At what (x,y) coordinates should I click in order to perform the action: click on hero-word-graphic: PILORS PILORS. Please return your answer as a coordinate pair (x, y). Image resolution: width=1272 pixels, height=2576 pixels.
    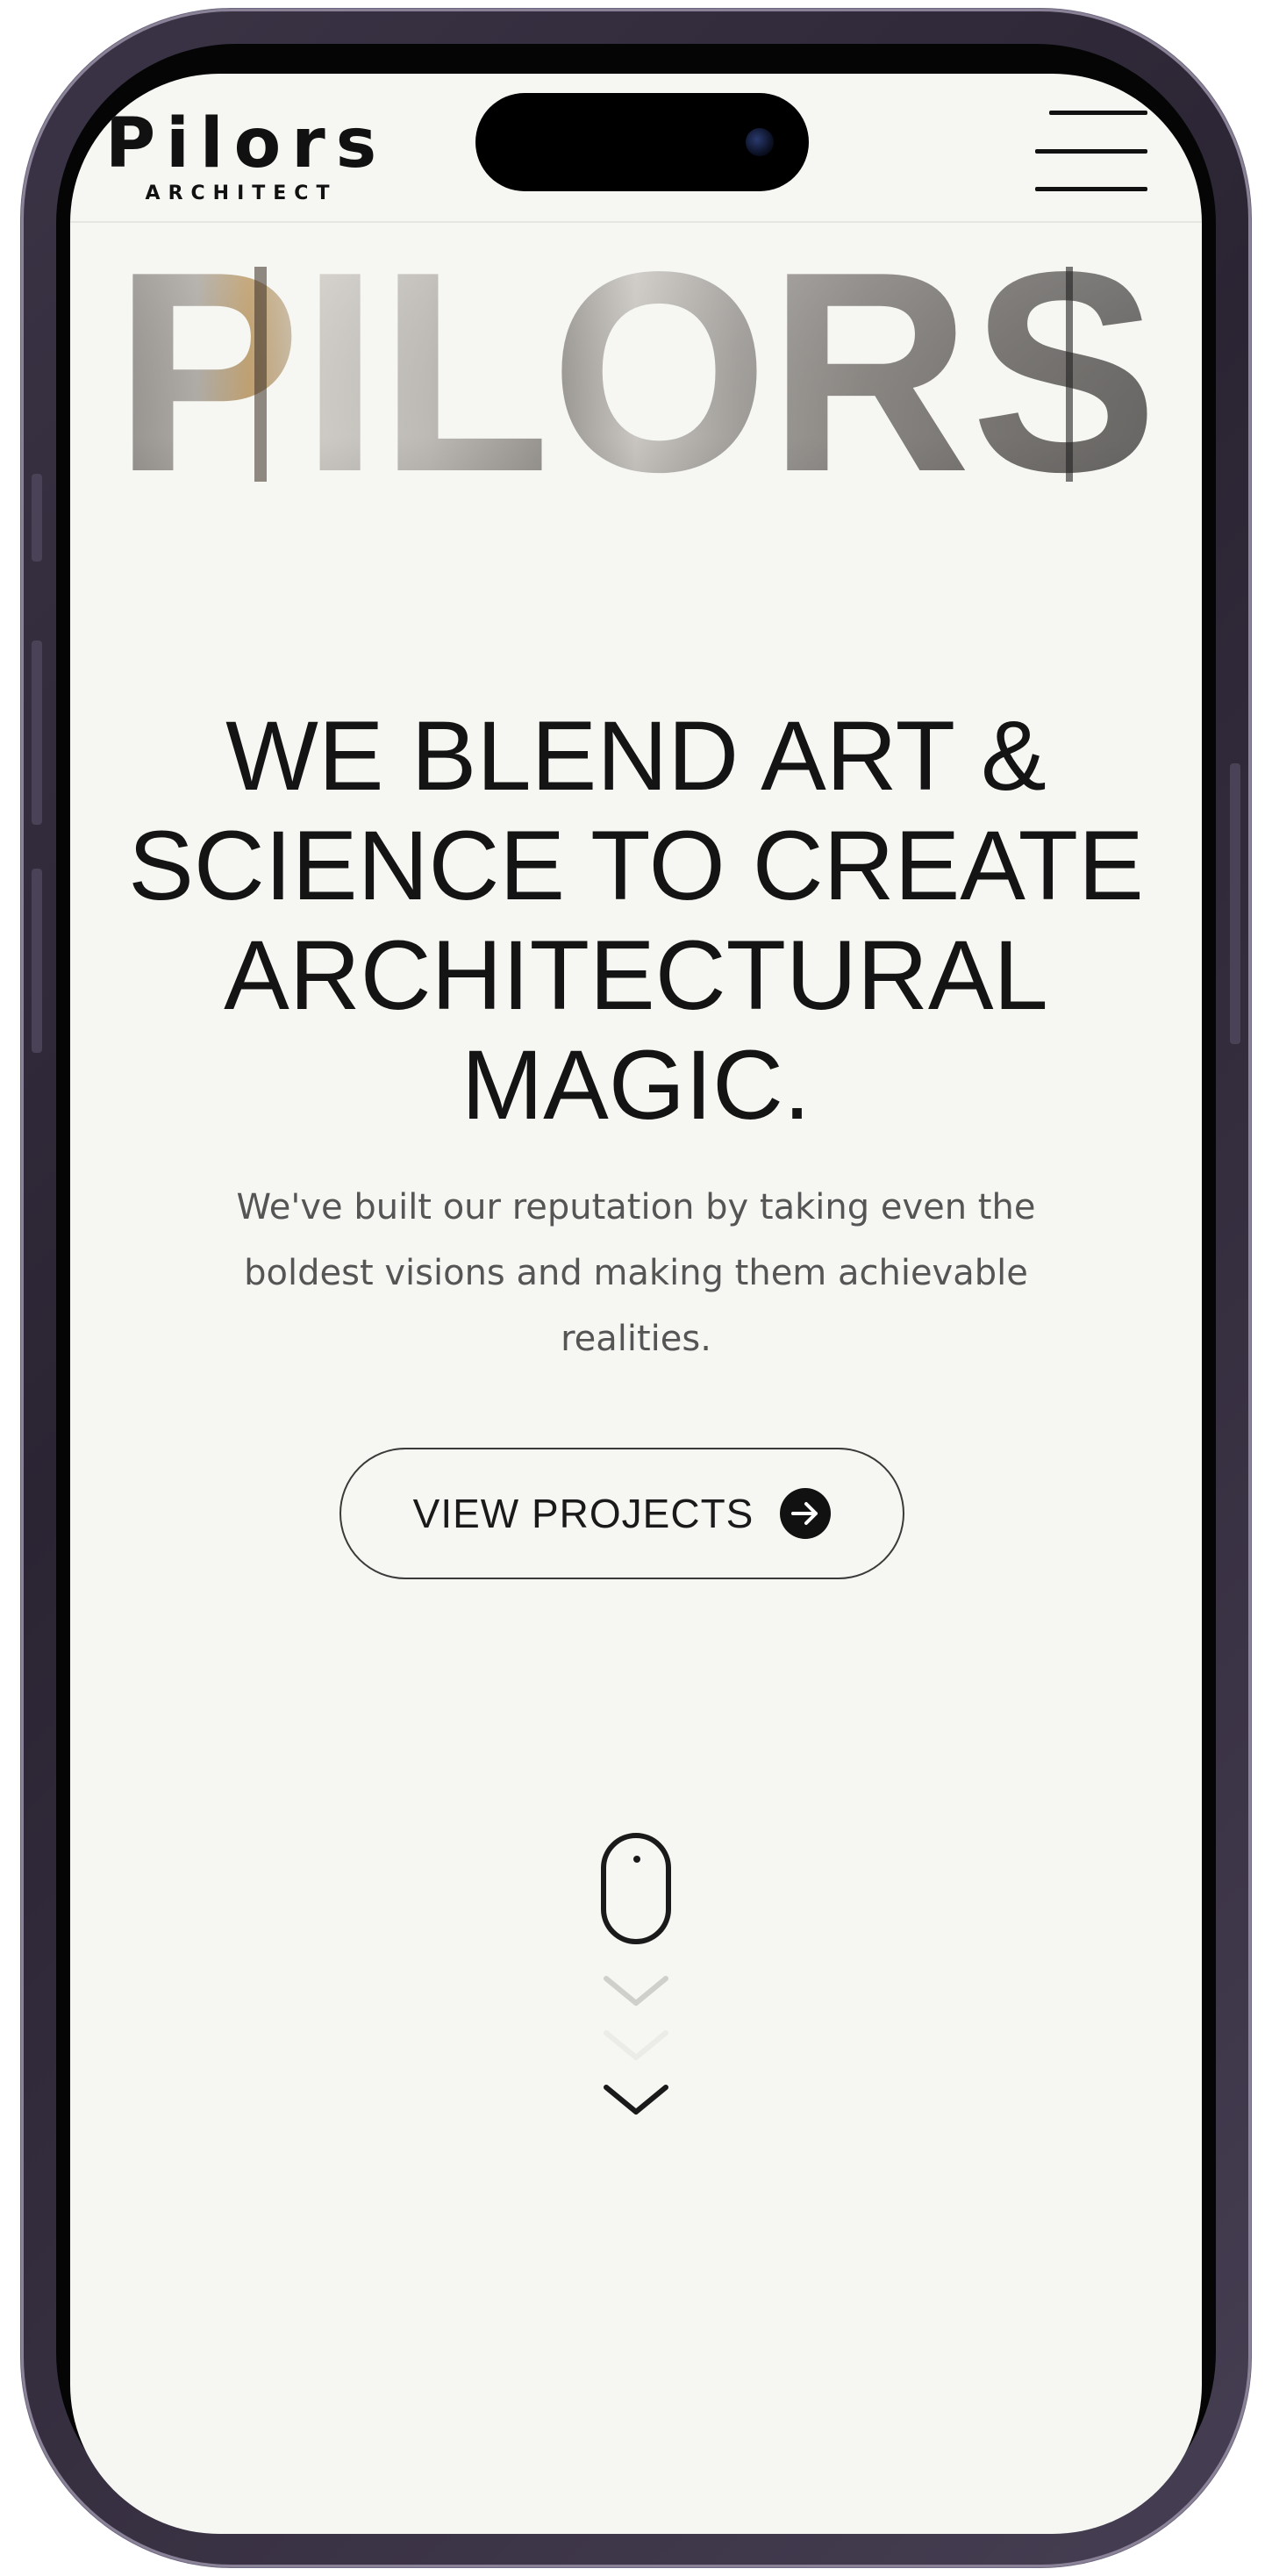
    Looking at the image, I should click on (636, 365).